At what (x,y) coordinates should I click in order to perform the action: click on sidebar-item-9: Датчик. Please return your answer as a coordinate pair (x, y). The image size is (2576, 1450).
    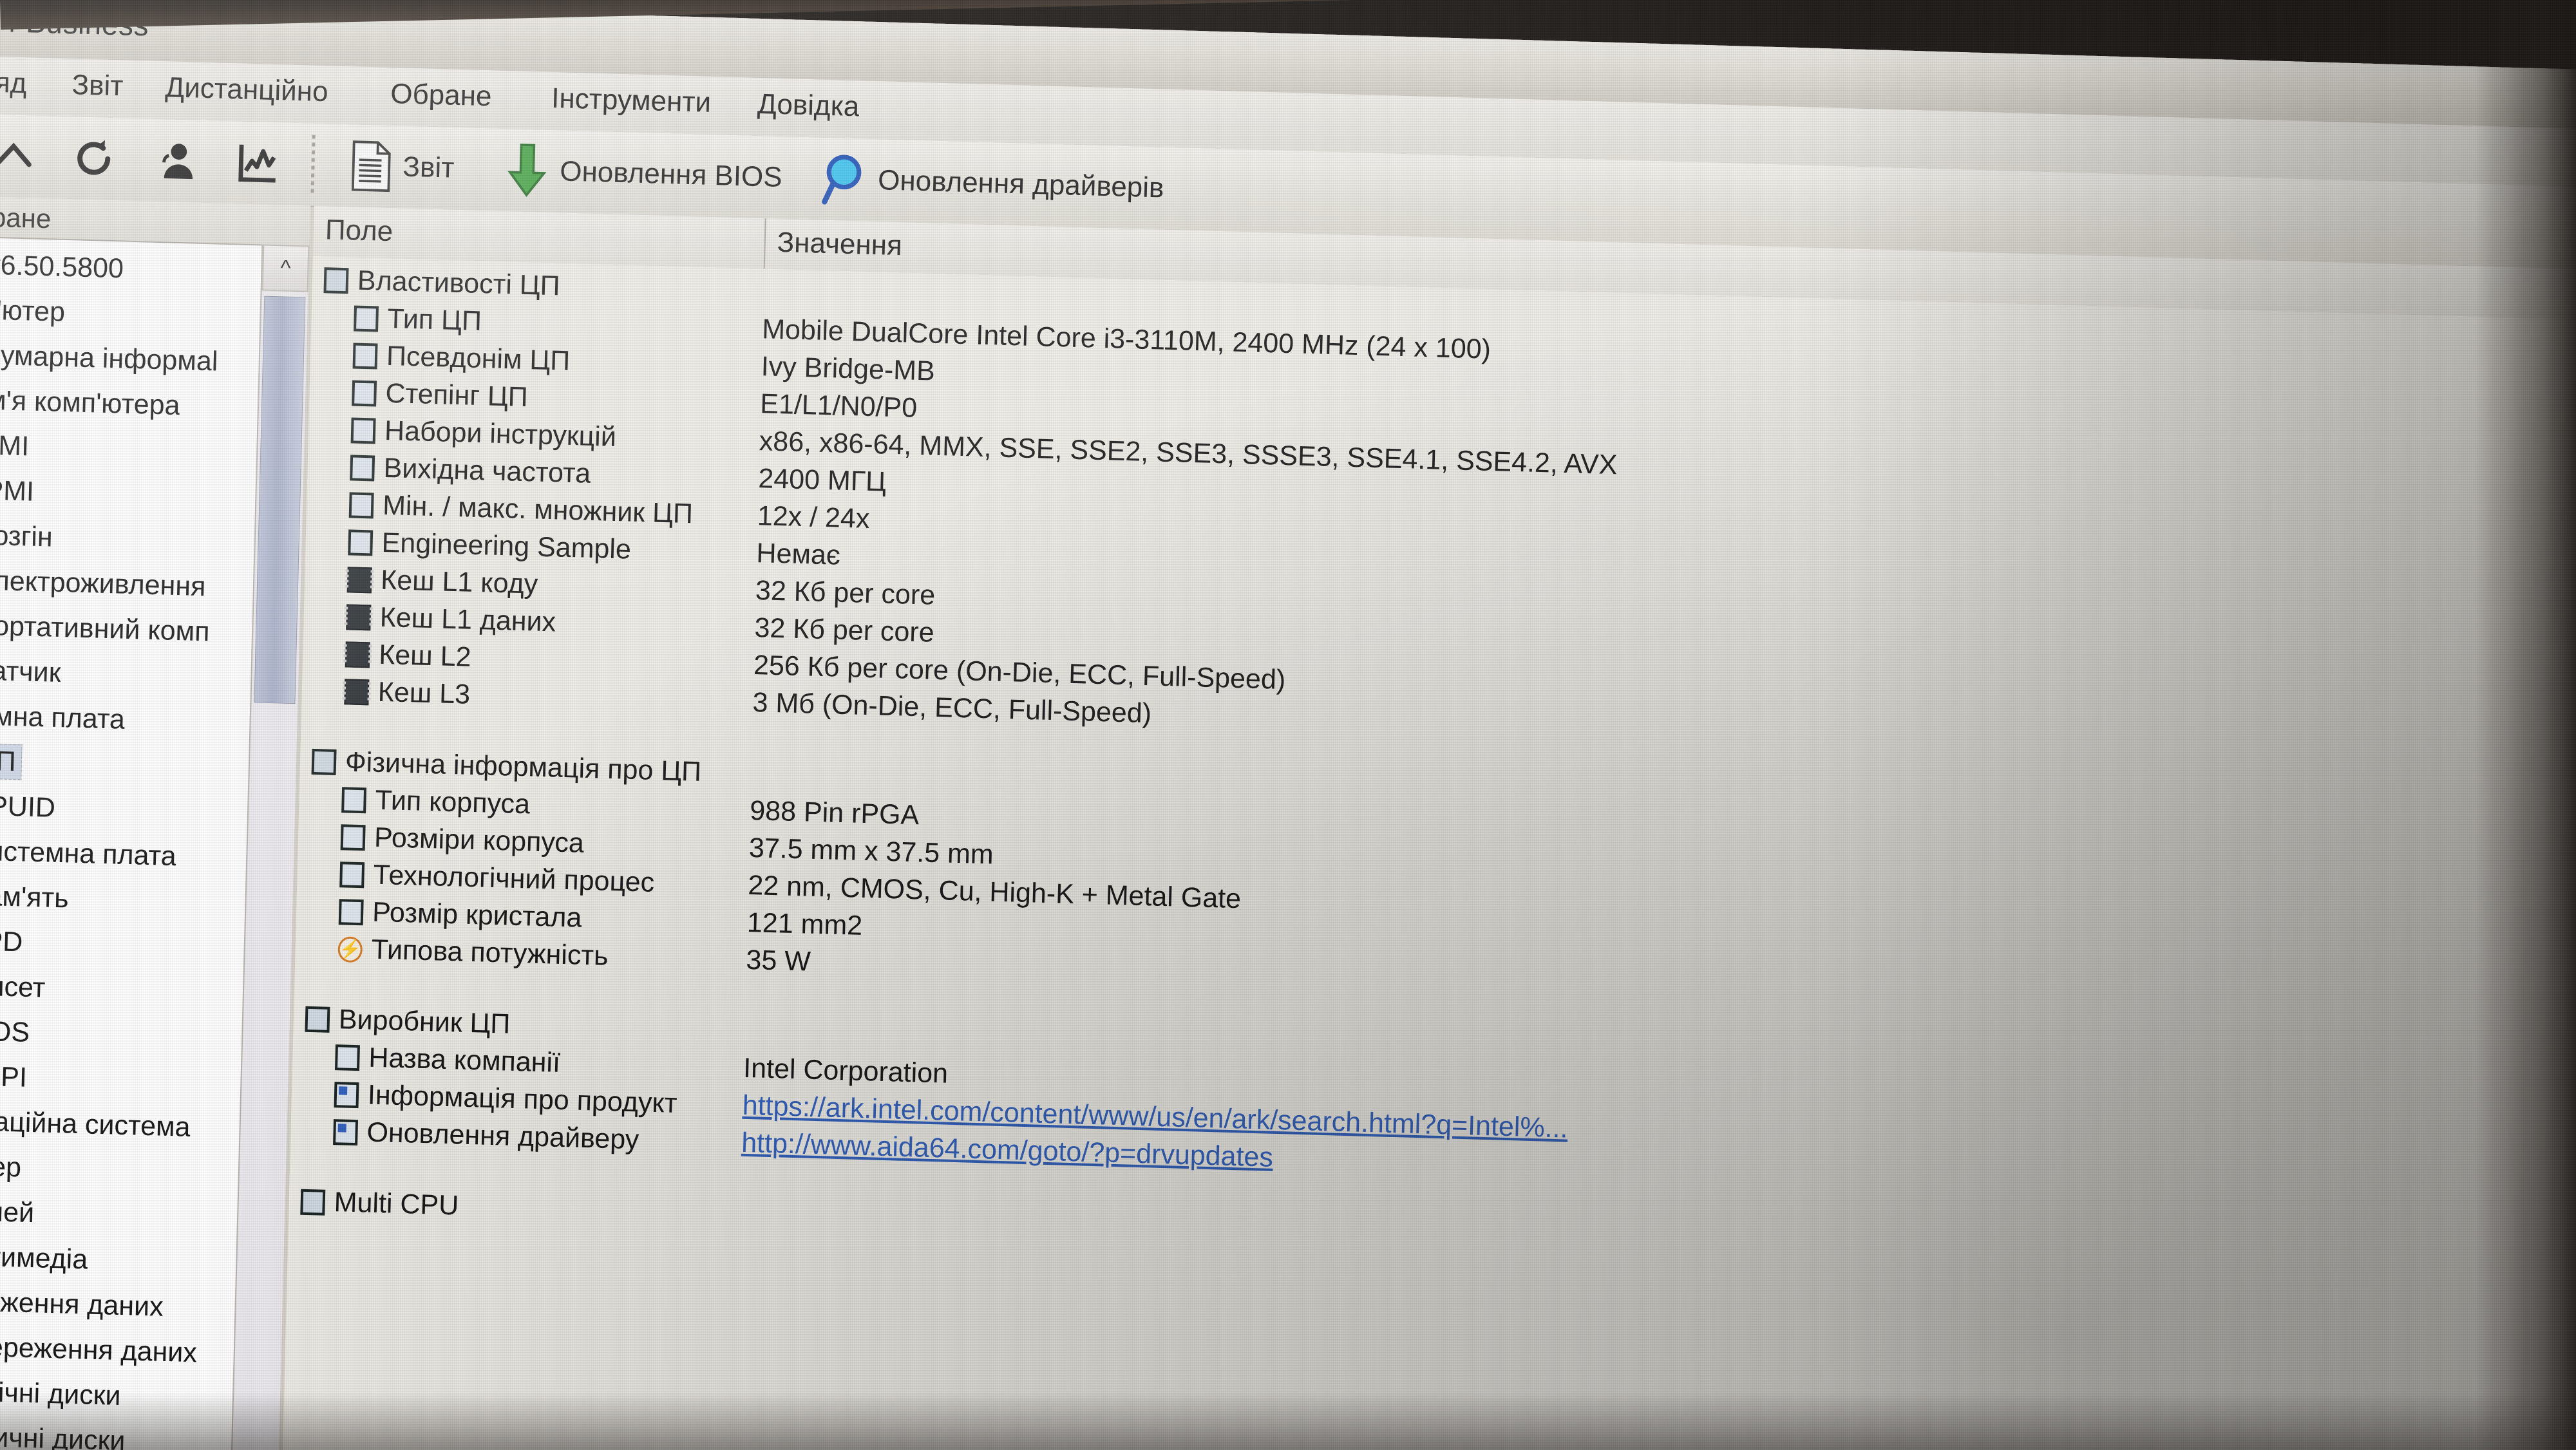
    Looking at the image, I should click on (130, 674).